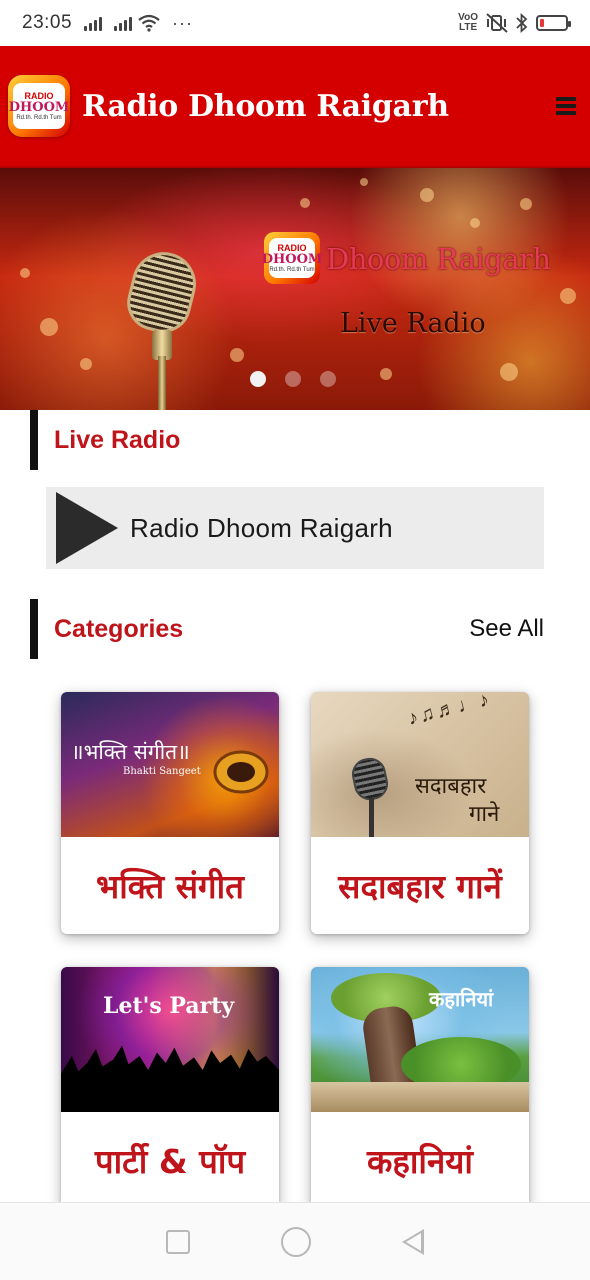 The height and width of the screenshot is (1280, 590). I want to click on open-book, so click(420, 1097).